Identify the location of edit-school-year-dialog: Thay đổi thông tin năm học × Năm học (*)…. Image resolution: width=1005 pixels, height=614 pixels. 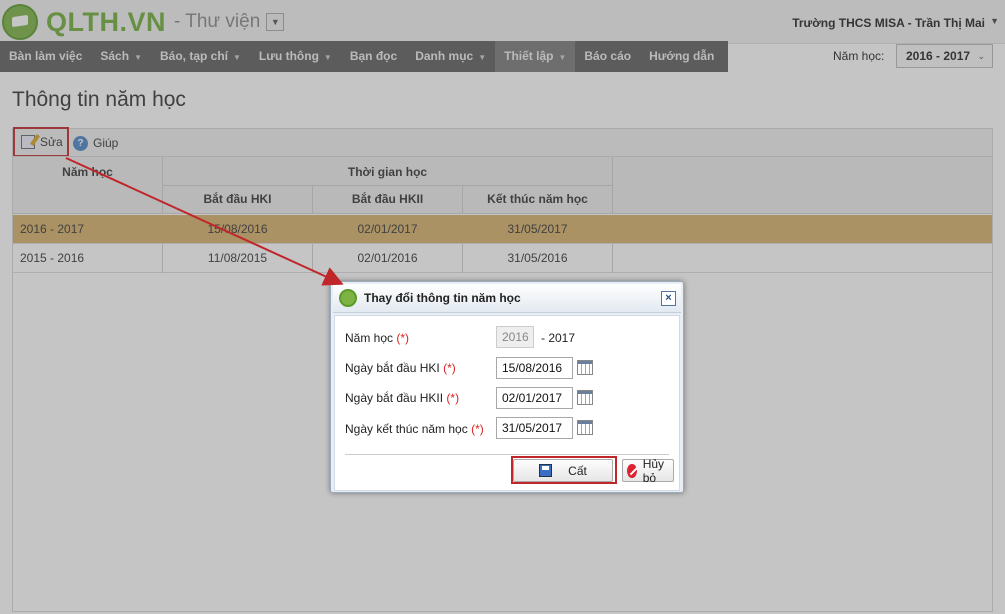
(507, 387).